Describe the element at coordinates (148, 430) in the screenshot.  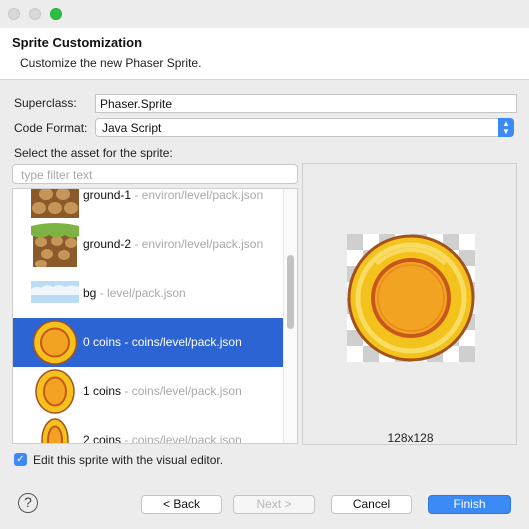
I see `list-item-2-coins: 2 coins - coins/level/pack.json` at that location.